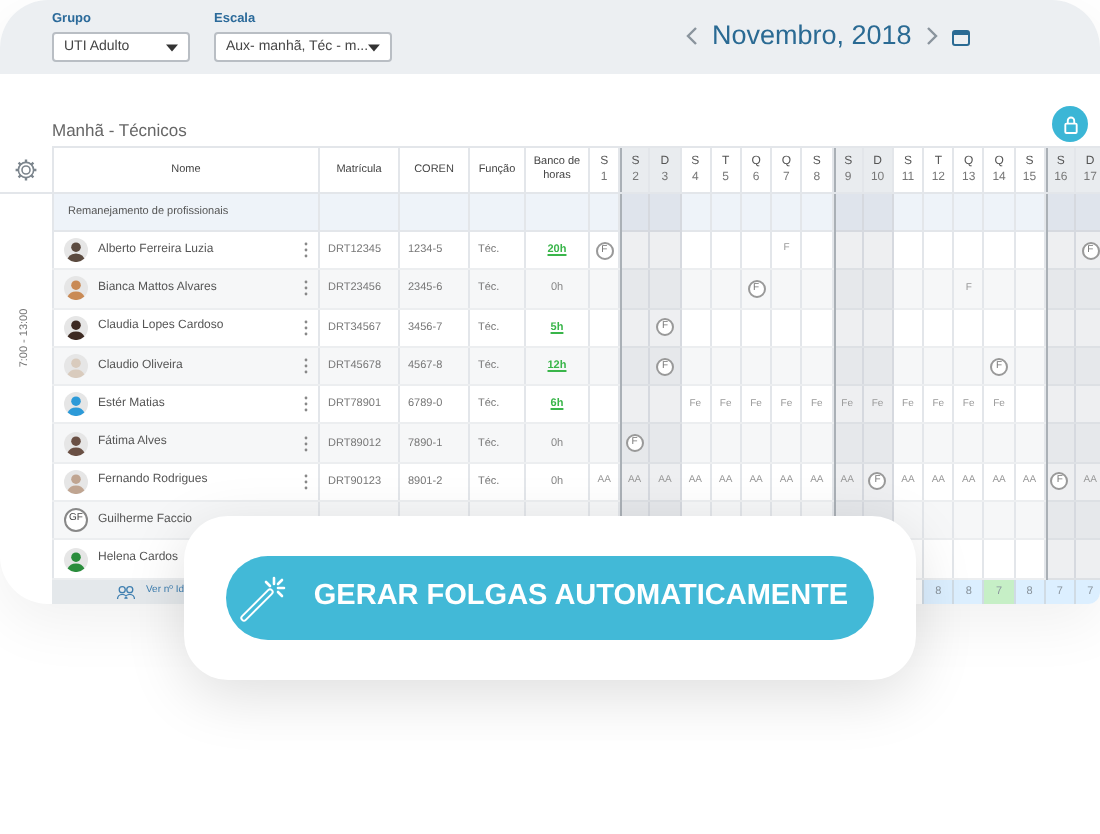  I want to click on magic-wand-icon, so click(262, 598).